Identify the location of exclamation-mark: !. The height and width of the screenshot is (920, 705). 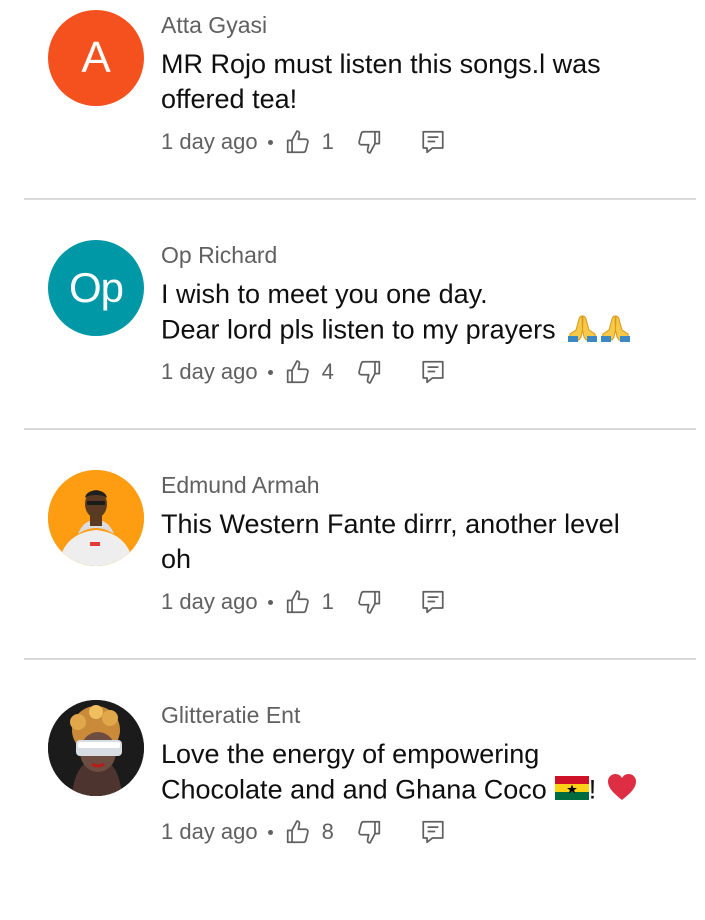
(592, 789).